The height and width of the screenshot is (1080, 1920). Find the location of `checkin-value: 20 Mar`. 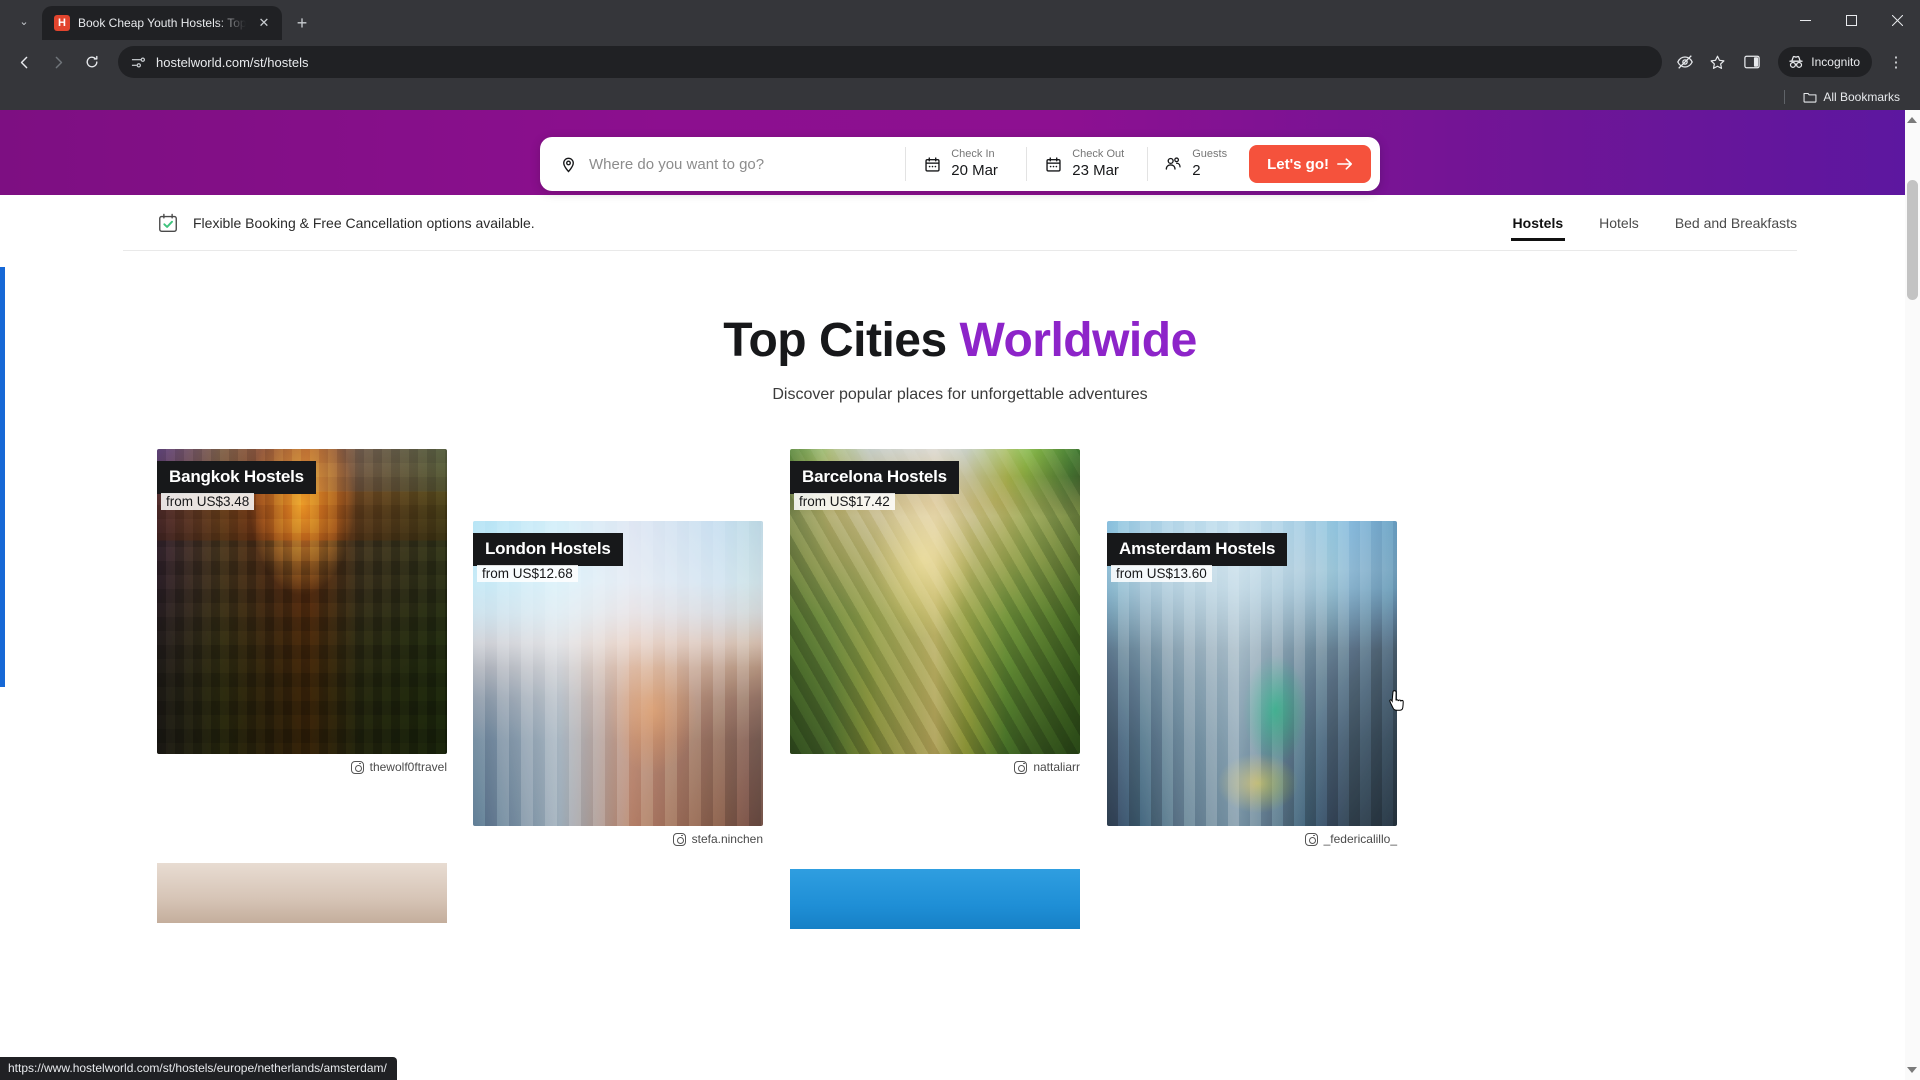

checkin-value: 20 Mar is located at coordinates (974, 171).